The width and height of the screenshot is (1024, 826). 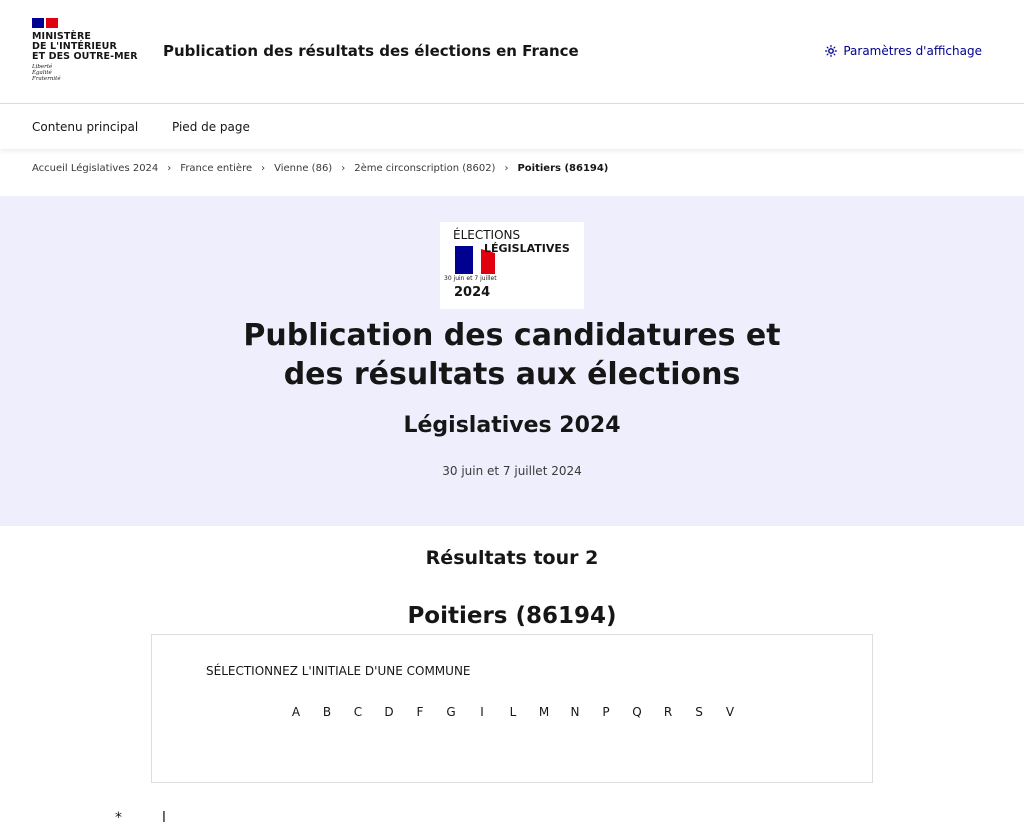 I want to click on letter-link-s: S, so click(x=699, y=712).